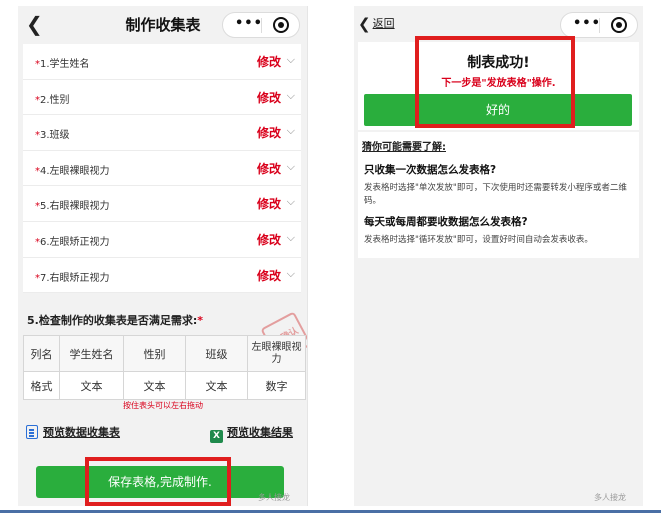 This screenshot has height=516, width=661. Describe the element at coordinates (41, 385) in the screenshot. I see `table-cell: 格式` at that location.